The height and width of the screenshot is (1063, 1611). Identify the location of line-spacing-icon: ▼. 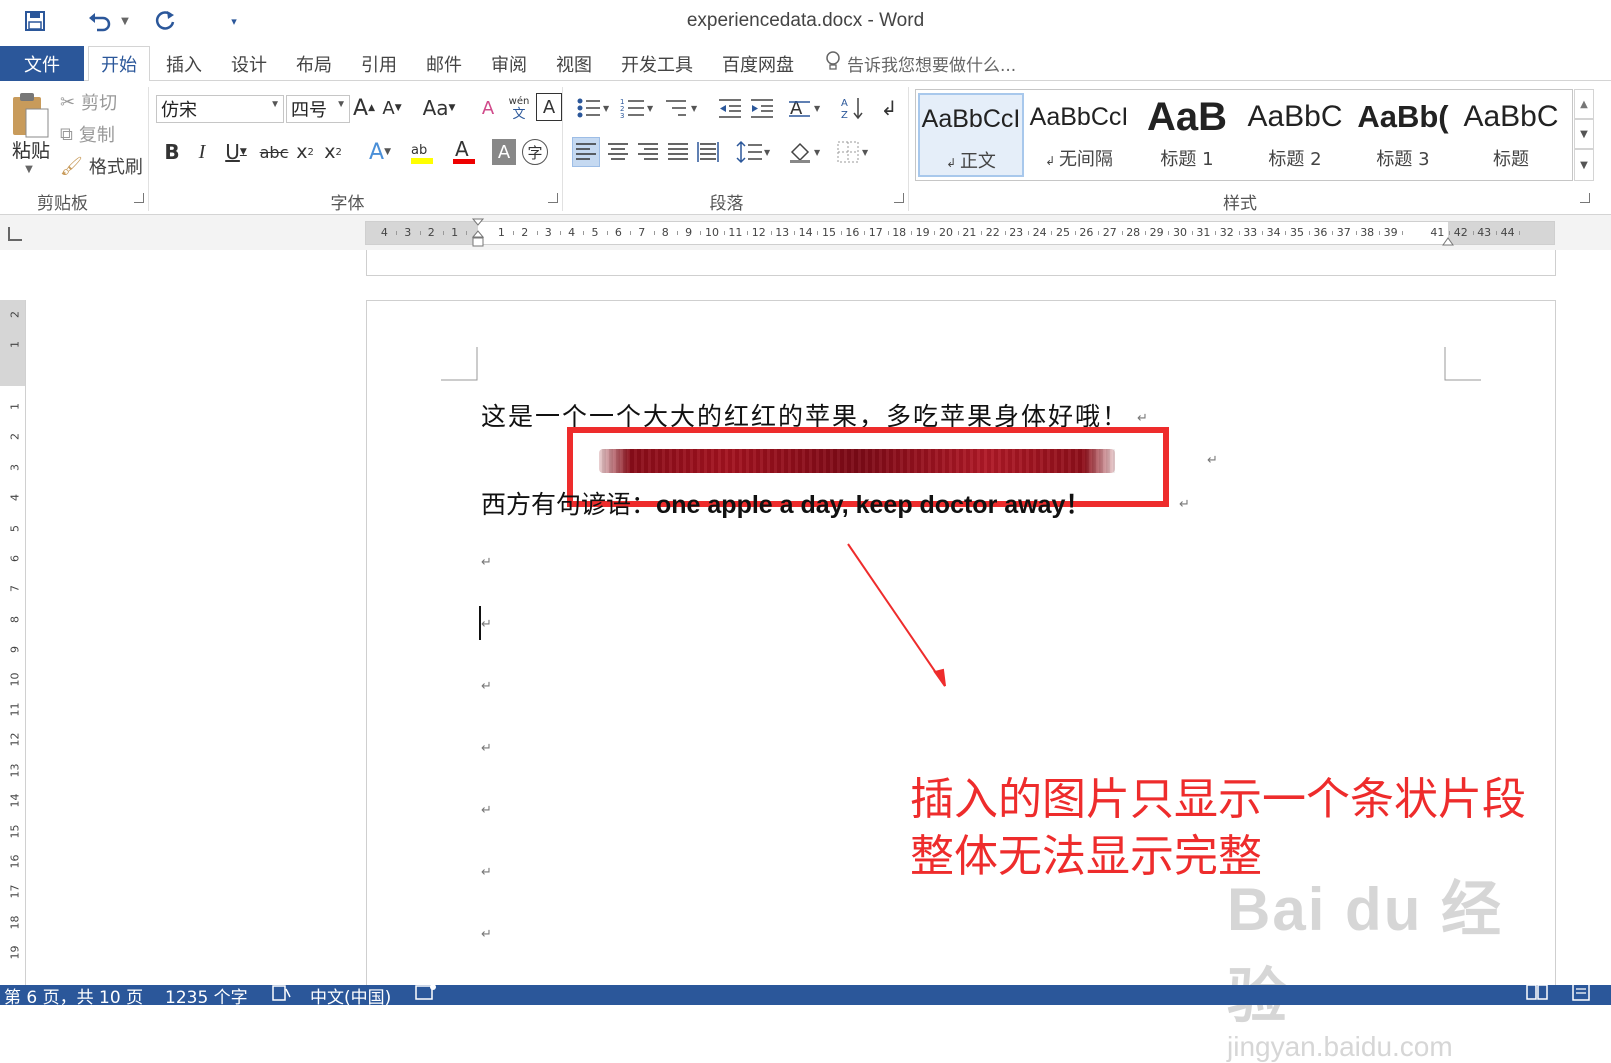
(754, 152).